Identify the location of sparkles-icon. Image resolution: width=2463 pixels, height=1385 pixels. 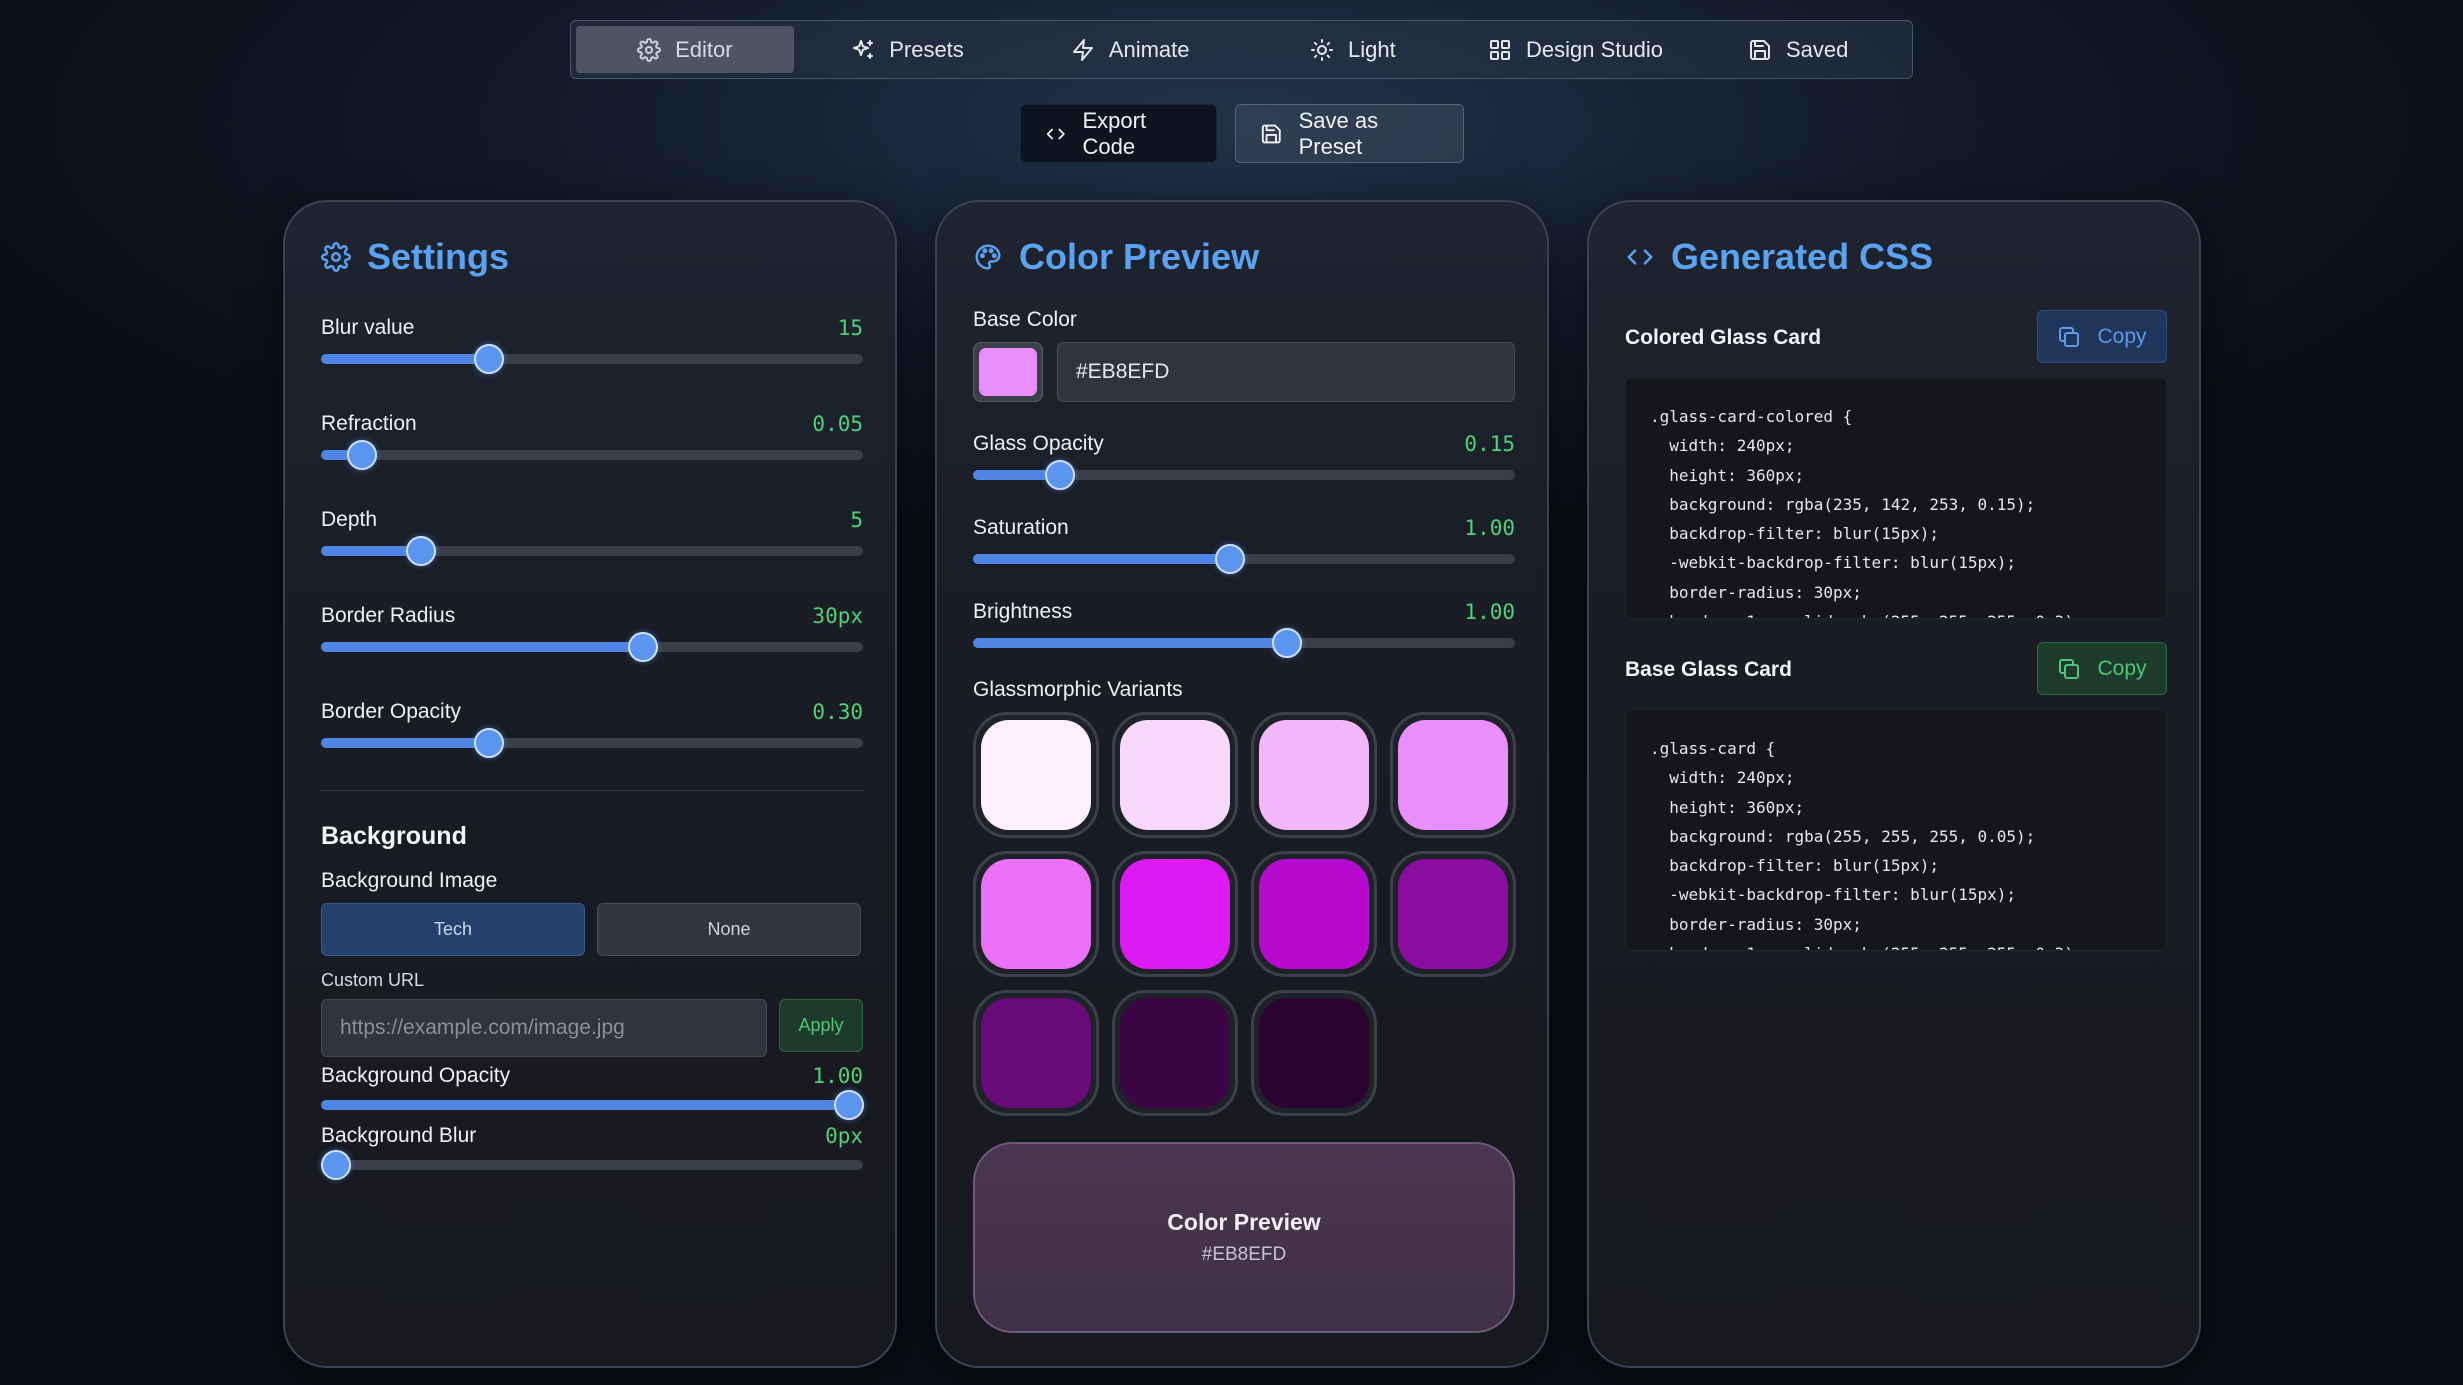
(863, 49).